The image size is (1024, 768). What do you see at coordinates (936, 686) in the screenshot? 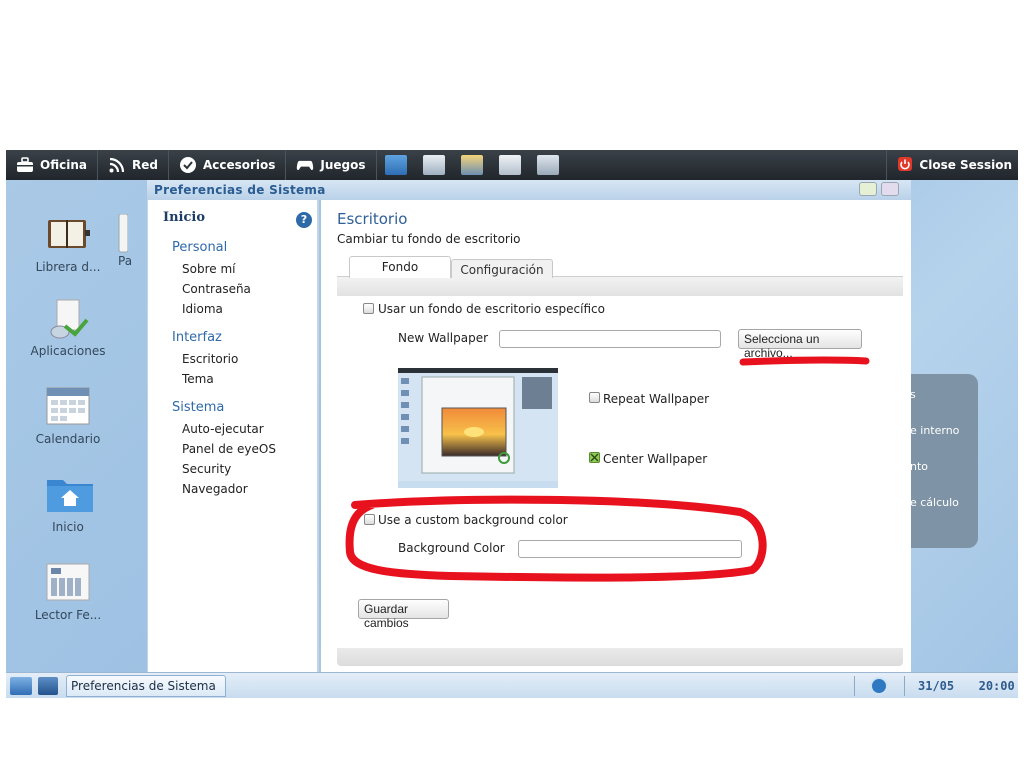
I see `clock-date: 31/05` at bounding box center [936, 686].